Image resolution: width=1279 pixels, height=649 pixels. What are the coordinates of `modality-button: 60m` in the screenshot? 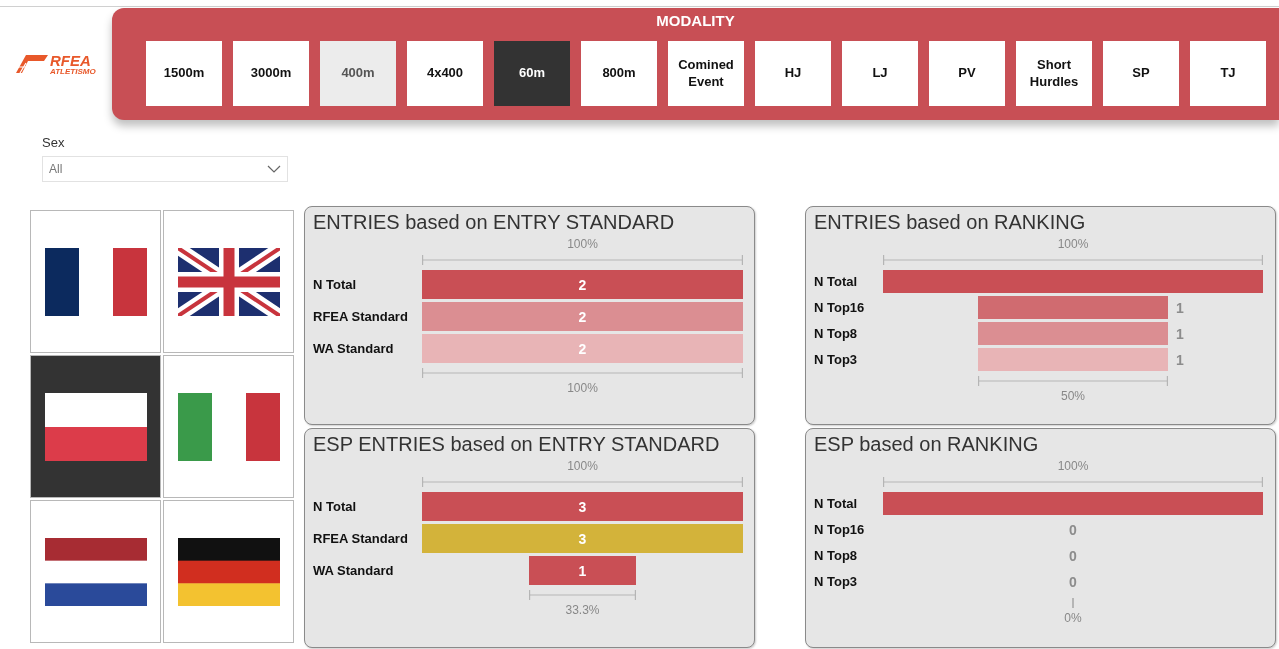 It's located at (532, 73).